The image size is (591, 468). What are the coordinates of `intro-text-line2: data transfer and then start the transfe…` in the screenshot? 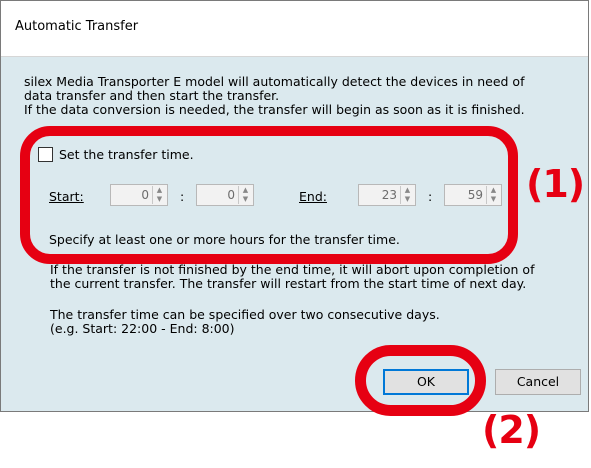 It's located at (152, 95).